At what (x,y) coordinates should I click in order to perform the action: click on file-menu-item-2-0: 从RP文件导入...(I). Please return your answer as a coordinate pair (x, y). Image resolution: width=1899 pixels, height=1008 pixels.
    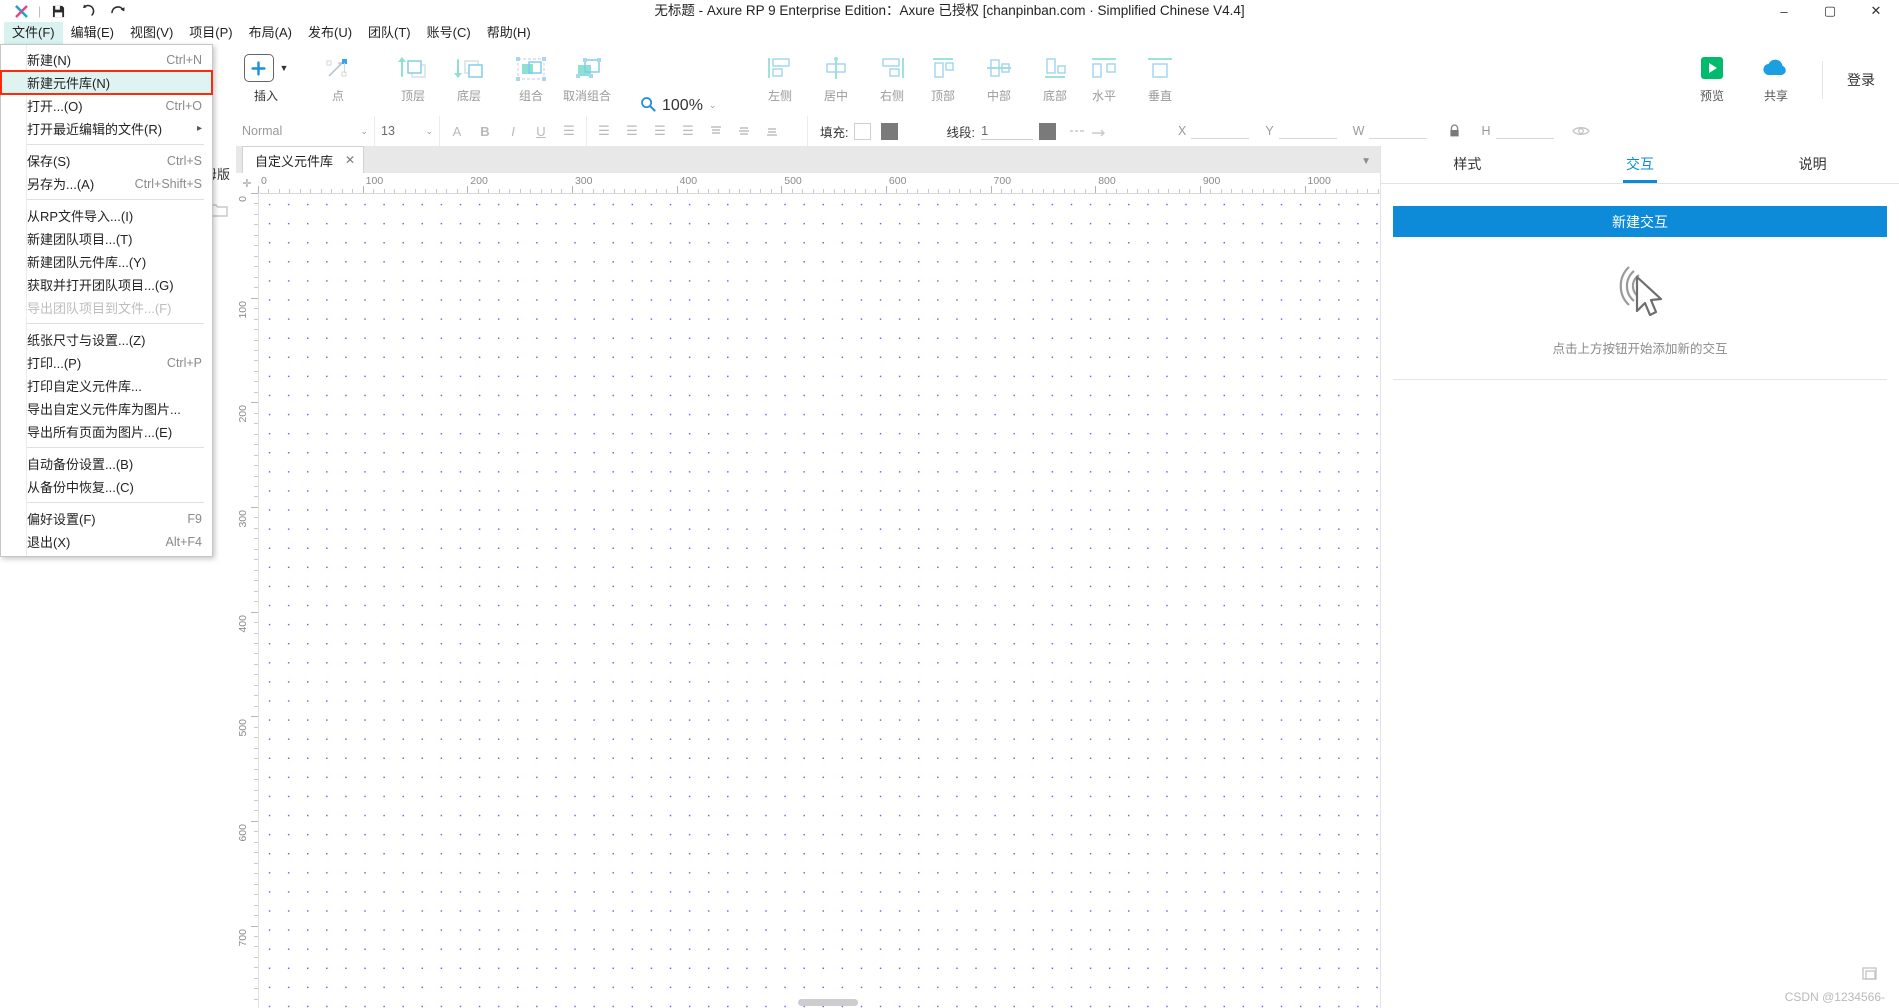
    Looking at the image, I should click on (106, 215).